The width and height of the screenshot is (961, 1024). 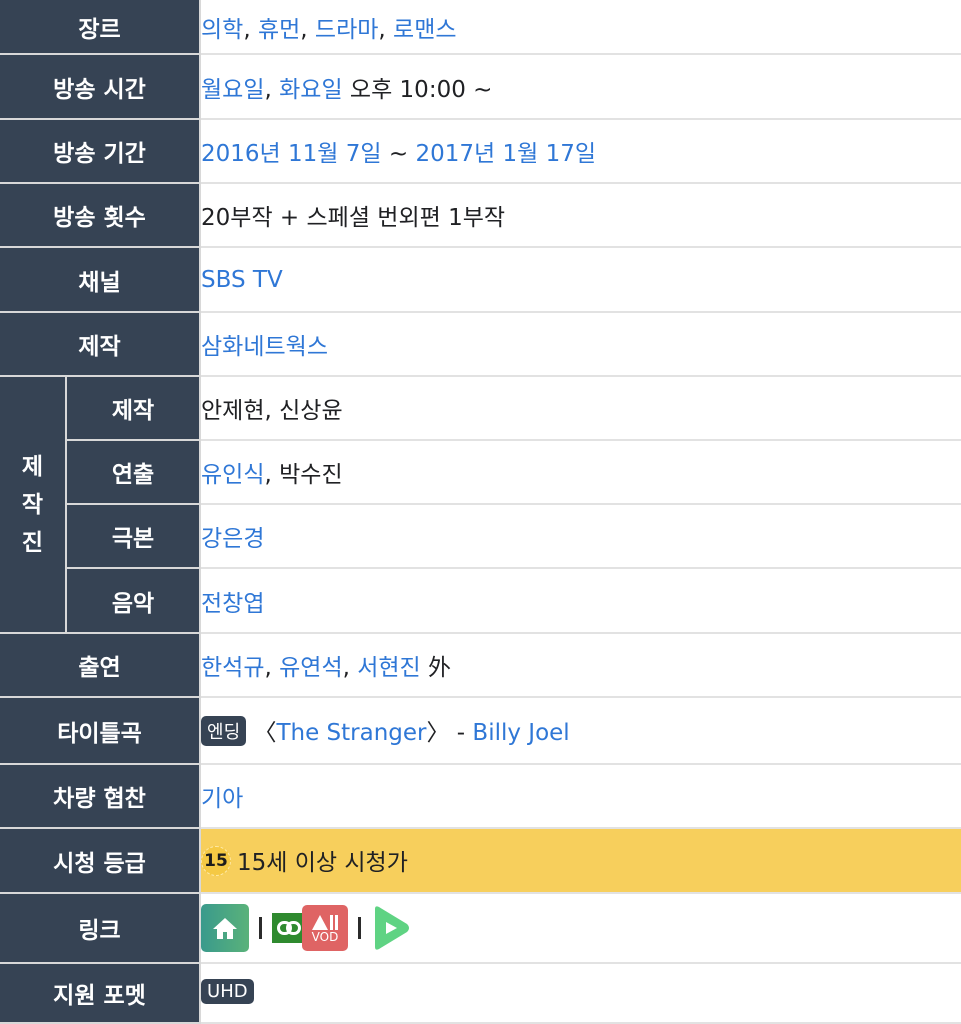 I want to click on row-airtime: 방송 시간 월요일, 화요일 오후 10:00 ~, so click(x=480, y=87).